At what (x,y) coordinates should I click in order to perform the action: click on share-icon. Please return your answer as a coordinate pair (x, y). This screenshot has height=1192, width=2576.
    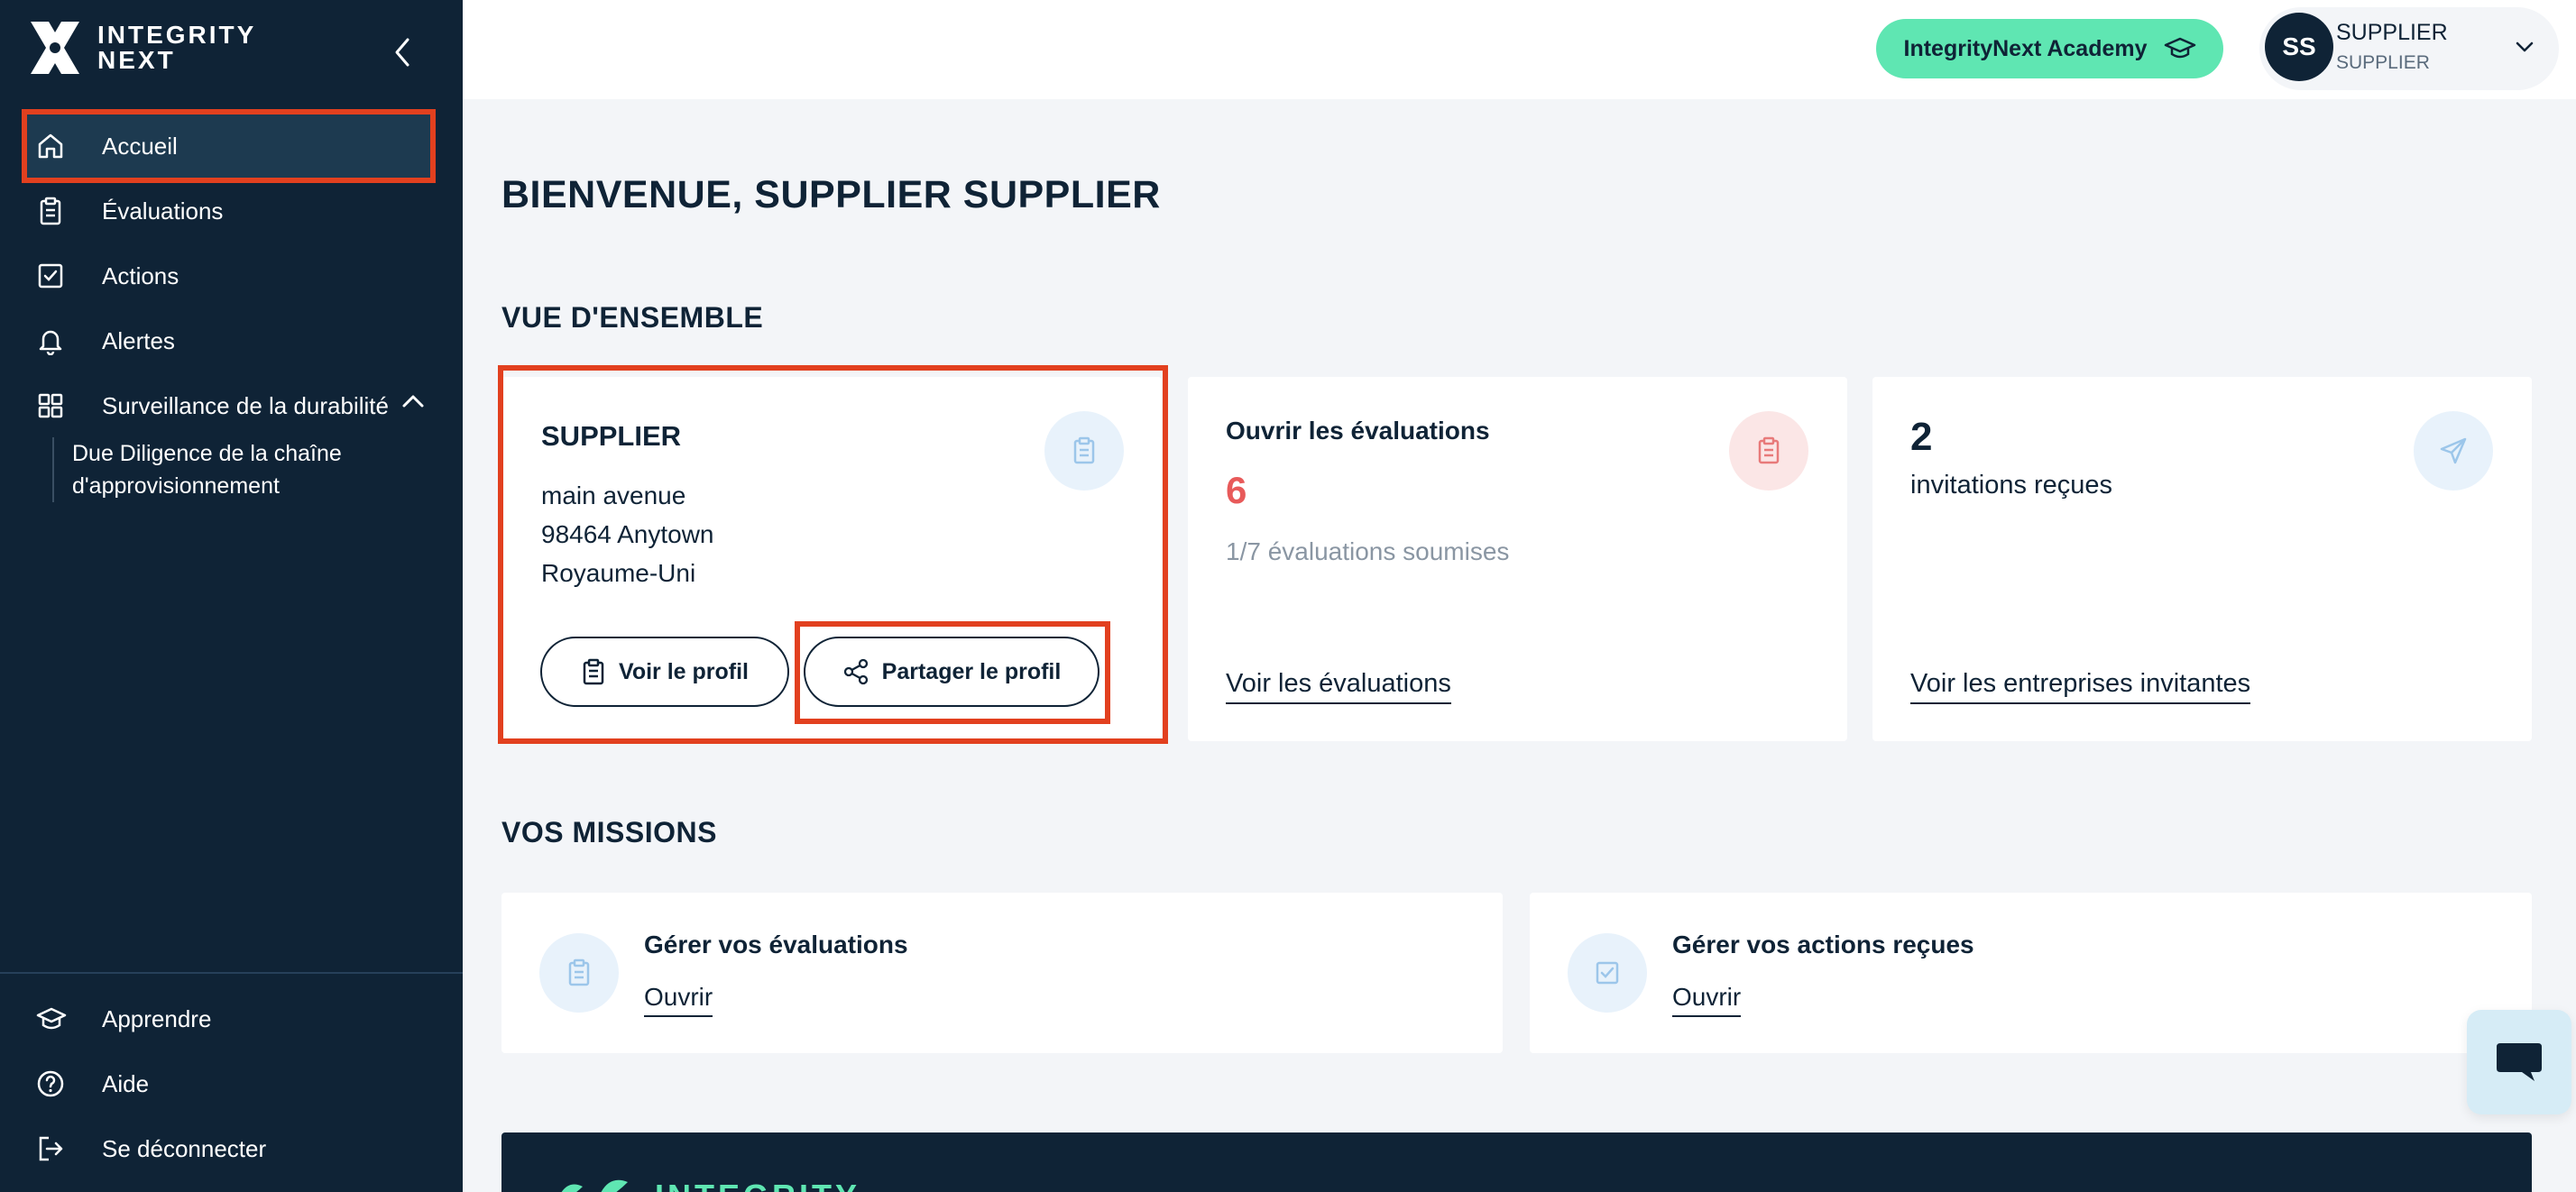
    Looking at the image, I should click on (855, 671).